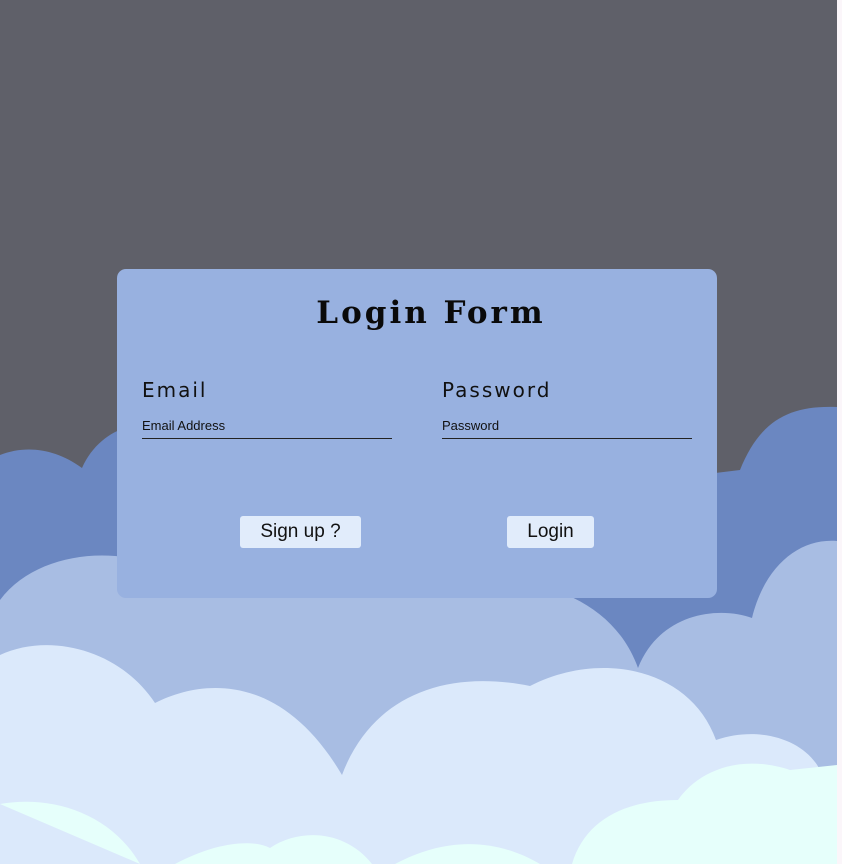 Image resolution: width=842 pixels, height=864 pixels. Describe the element at coordinates (839, 432) in the screenshot. I see `page-edge` at that location.